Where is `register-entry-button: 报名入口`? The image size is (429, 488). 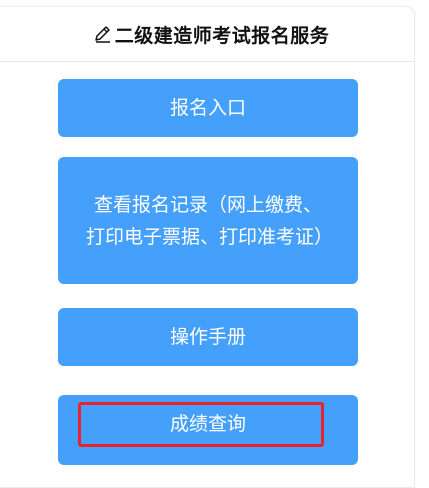 register-entry-button: 报名入口 is located at coordinates (208, 108).